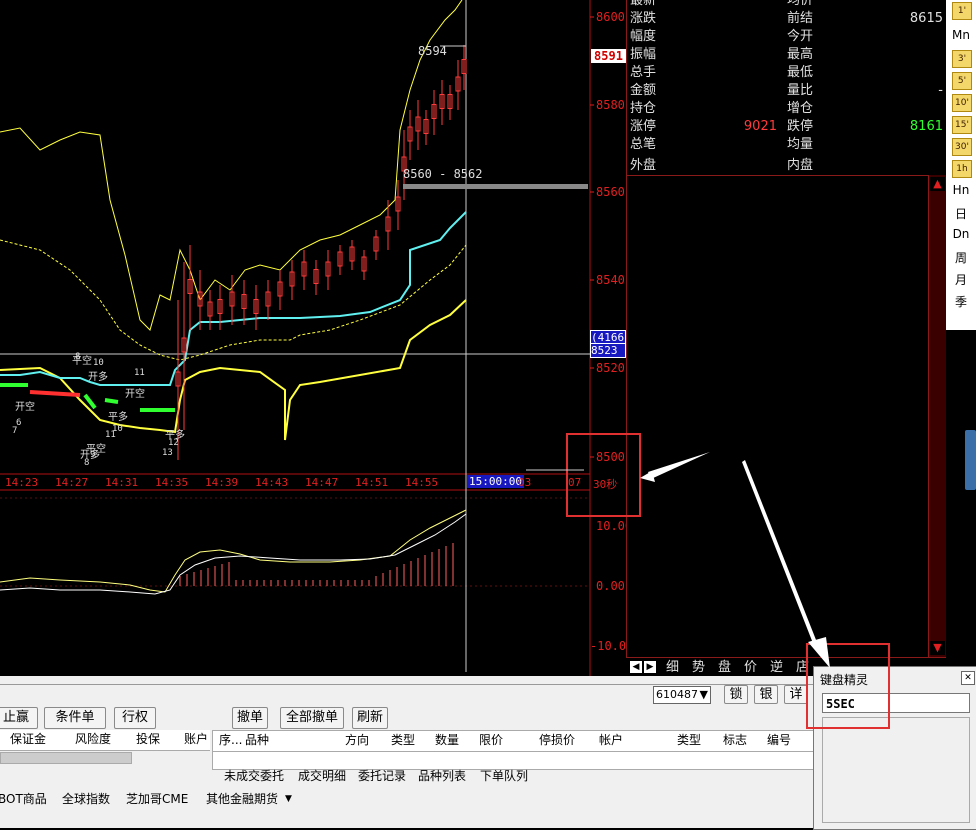  What do you see at coordinates (678, 560) in the screenshot?
I see `annotation-arrows` at bounding box center [678, 560].